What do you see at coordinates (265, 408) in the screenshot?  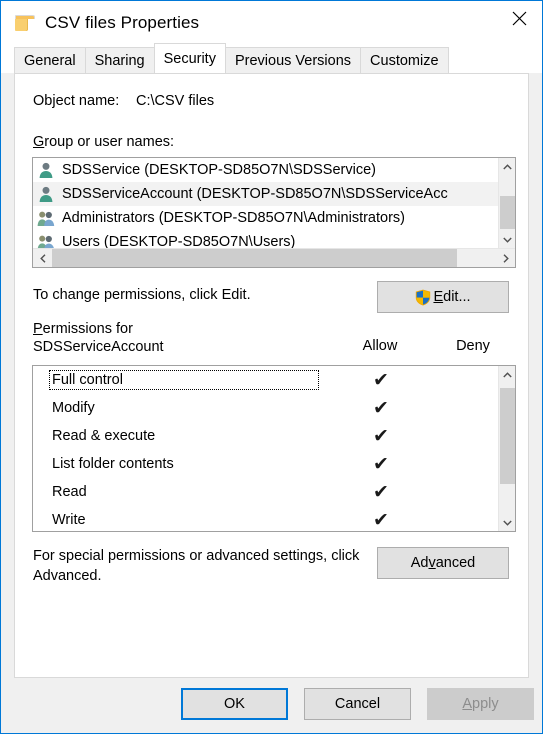 I see `table-row: Modify ✔` at bounding box center [265, 408].